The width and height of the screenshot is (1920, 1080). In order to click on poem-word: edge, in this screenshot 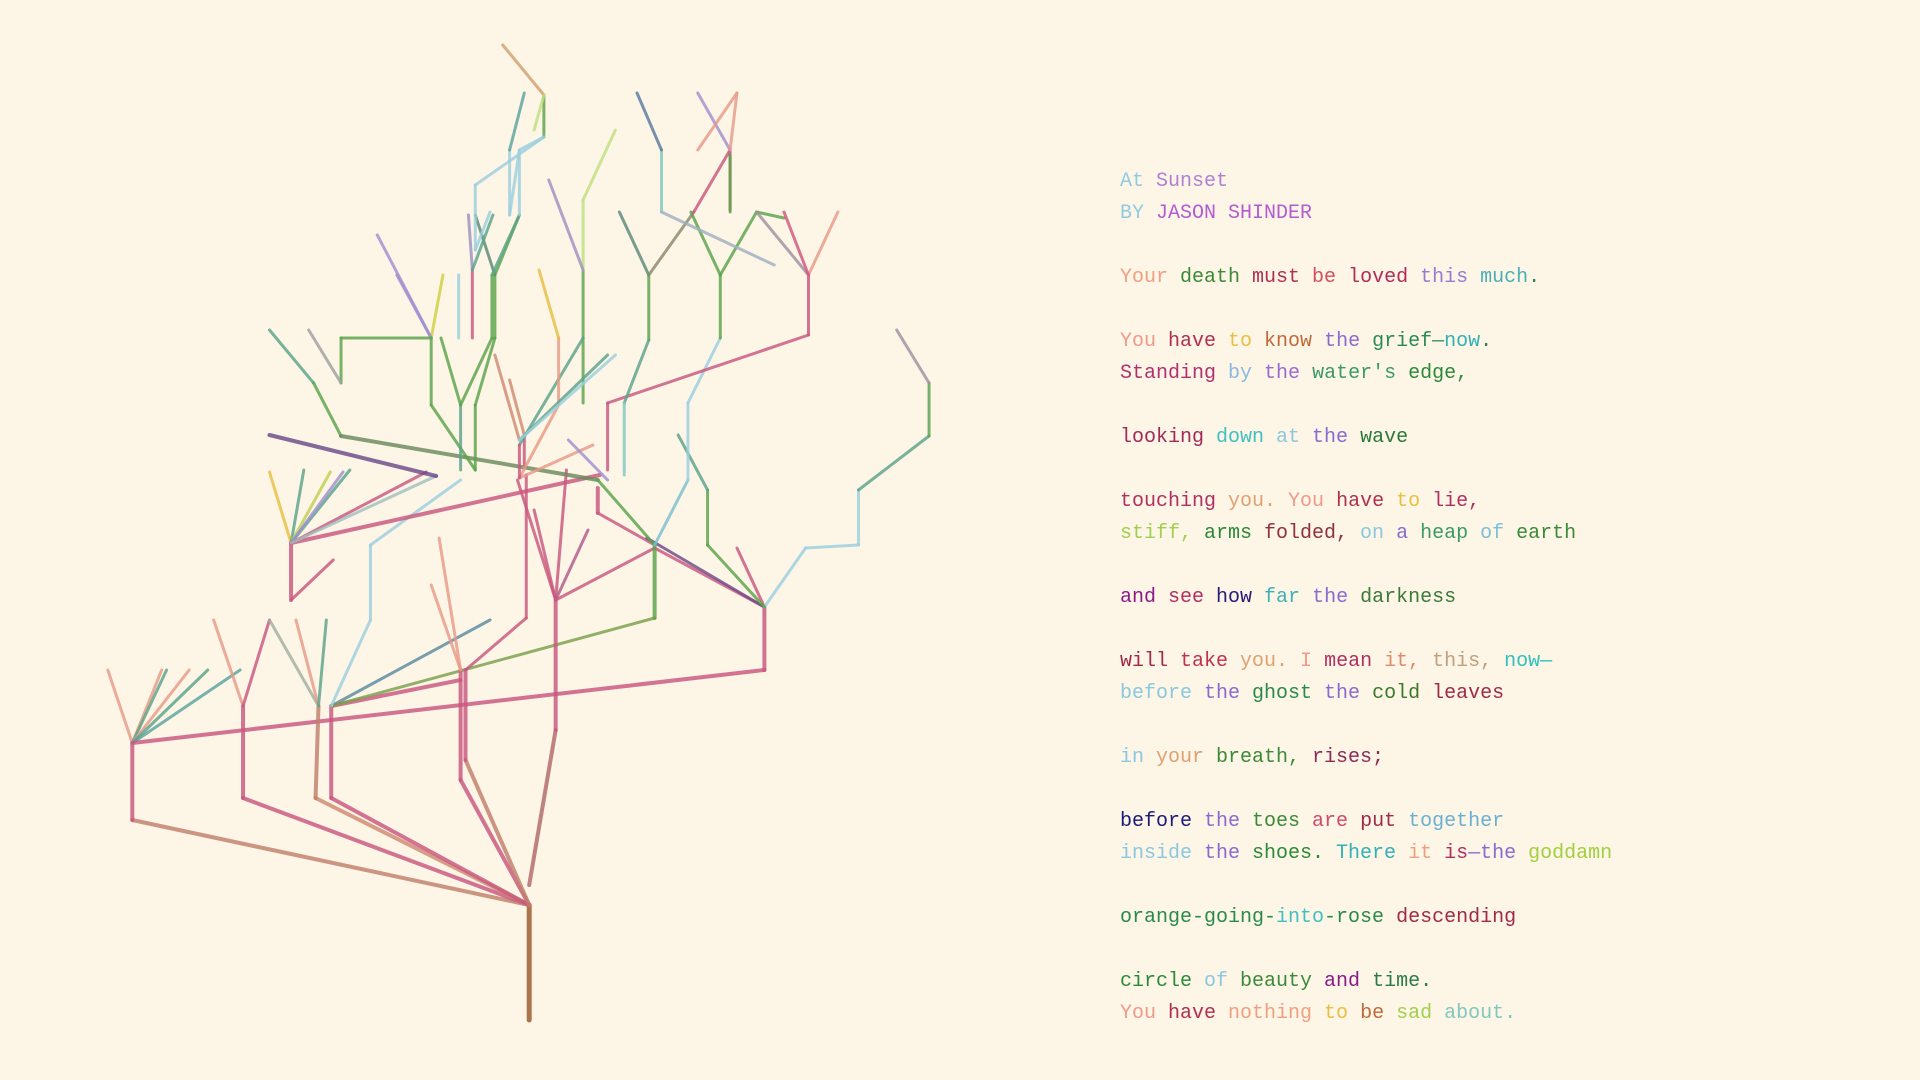, I will do `click(1438, 373)`.